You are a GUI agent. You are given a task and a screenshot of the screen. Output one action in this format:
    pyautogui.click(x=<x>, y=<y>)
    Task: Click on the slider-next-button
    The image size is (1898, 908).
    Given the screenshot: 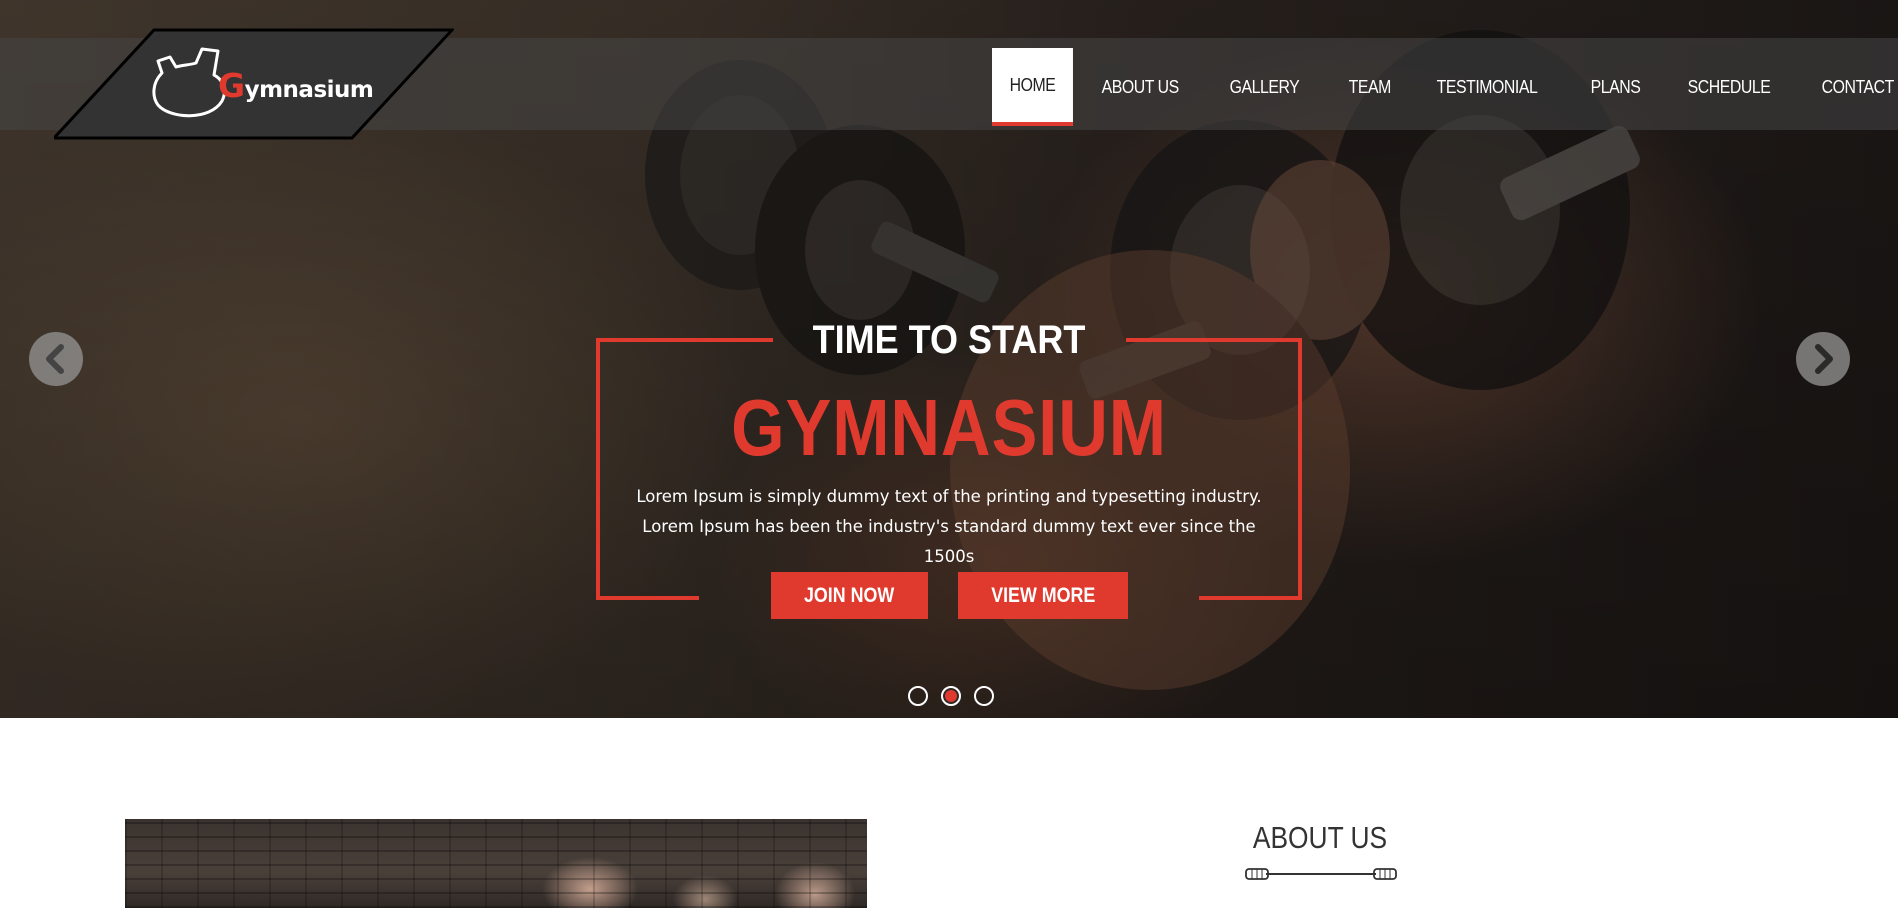 What is the action you would take?
    pyautogui.click(x=1823, y=359)
    